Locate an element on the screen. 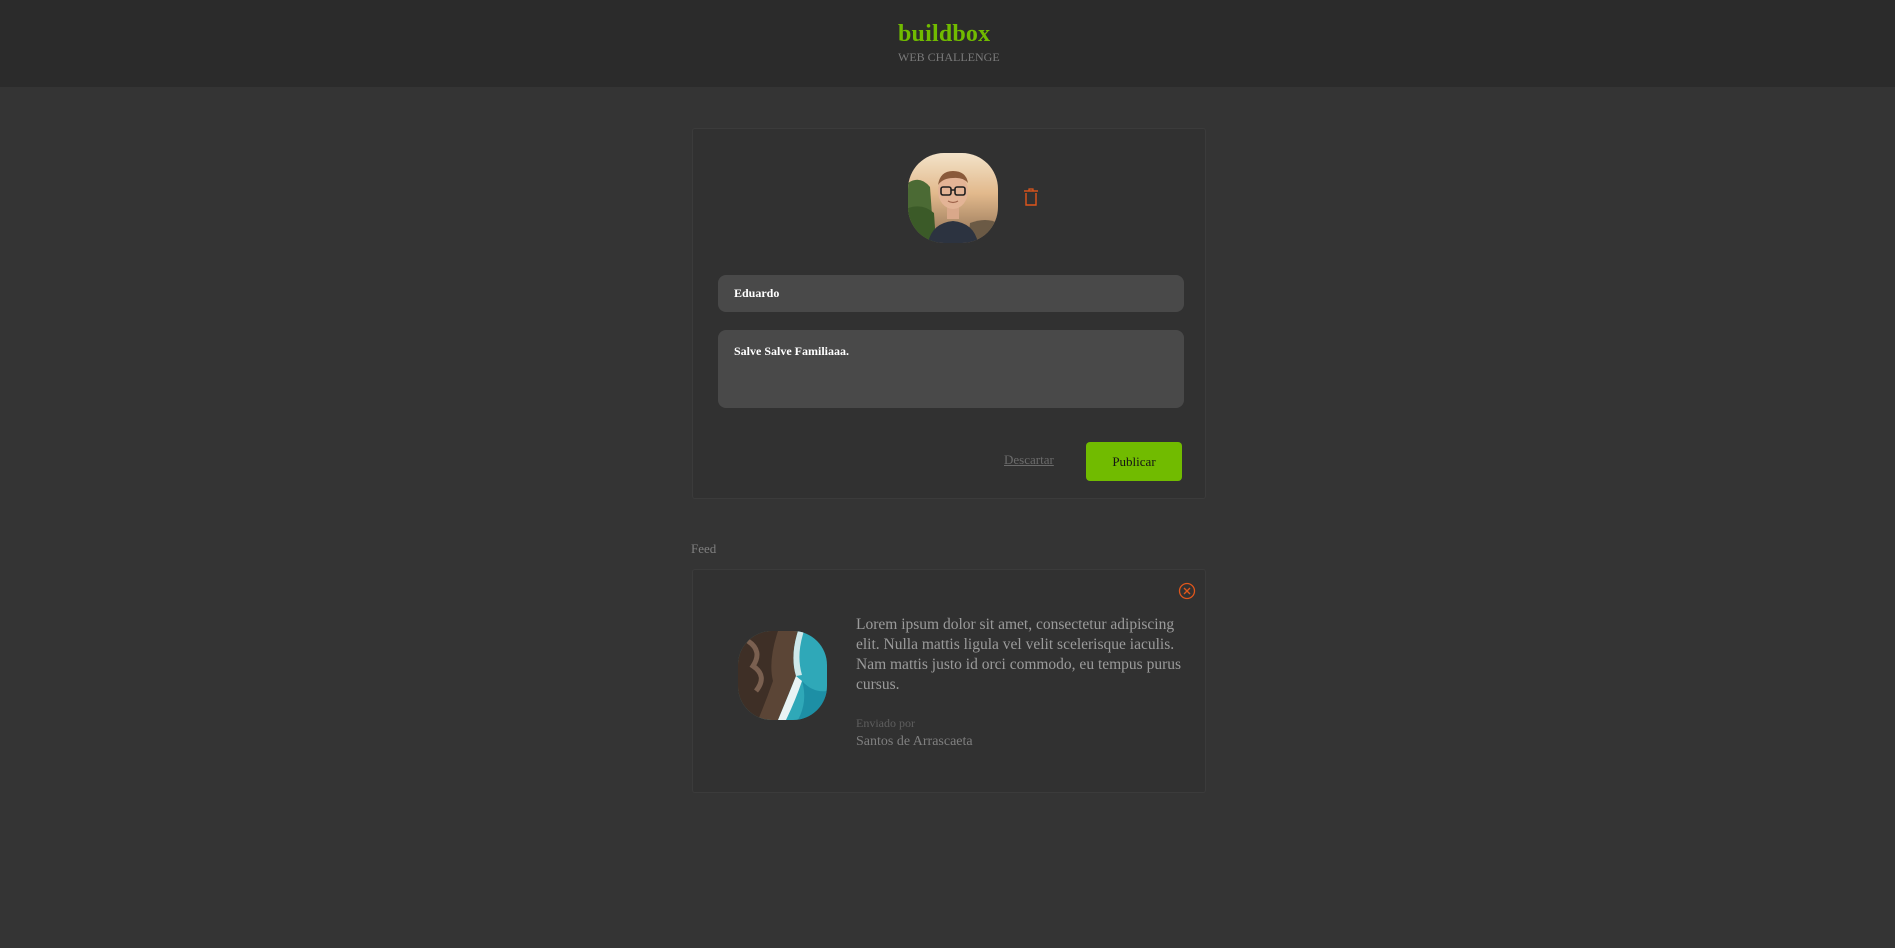 The width and height of the screenshot is (1895, 948). brand-name: buildbox is located at coordinates (944, 34).